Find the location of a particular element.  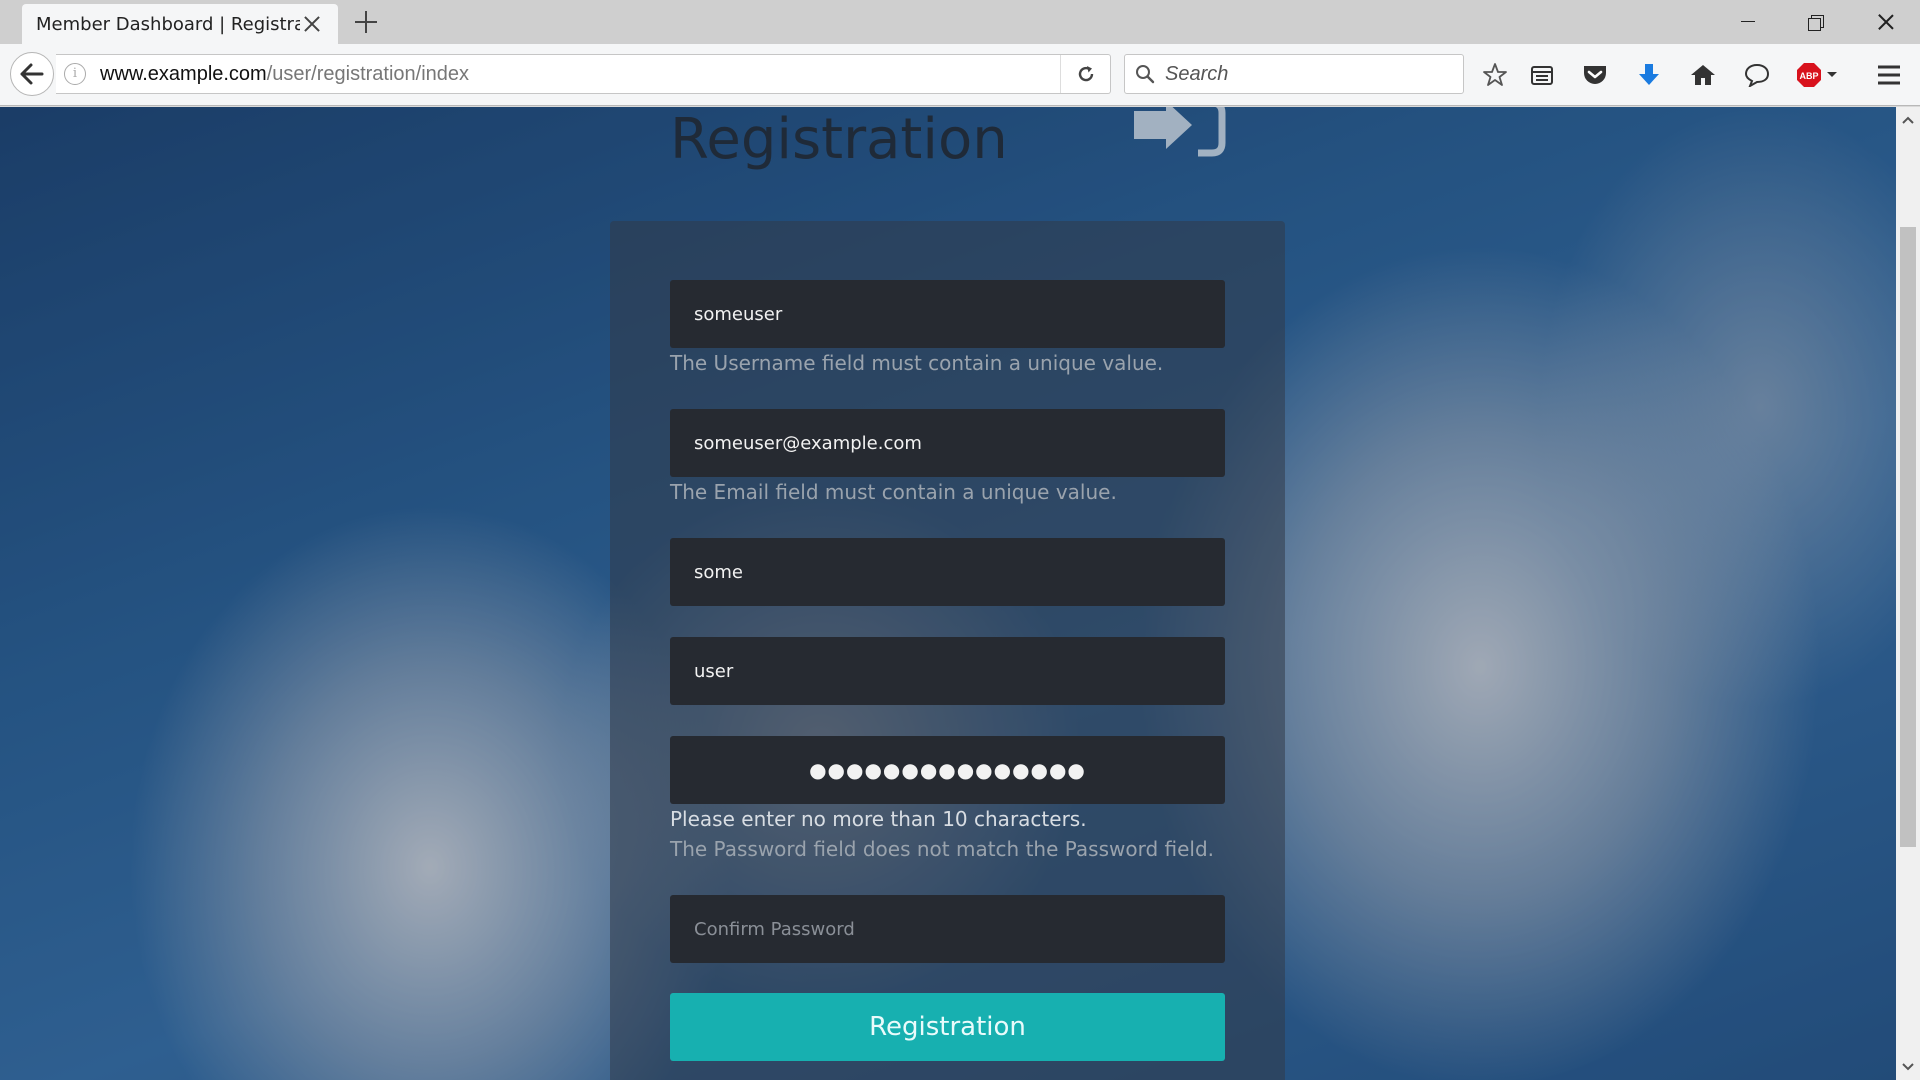

page-title: Registration is located at coordinates (839, 139).